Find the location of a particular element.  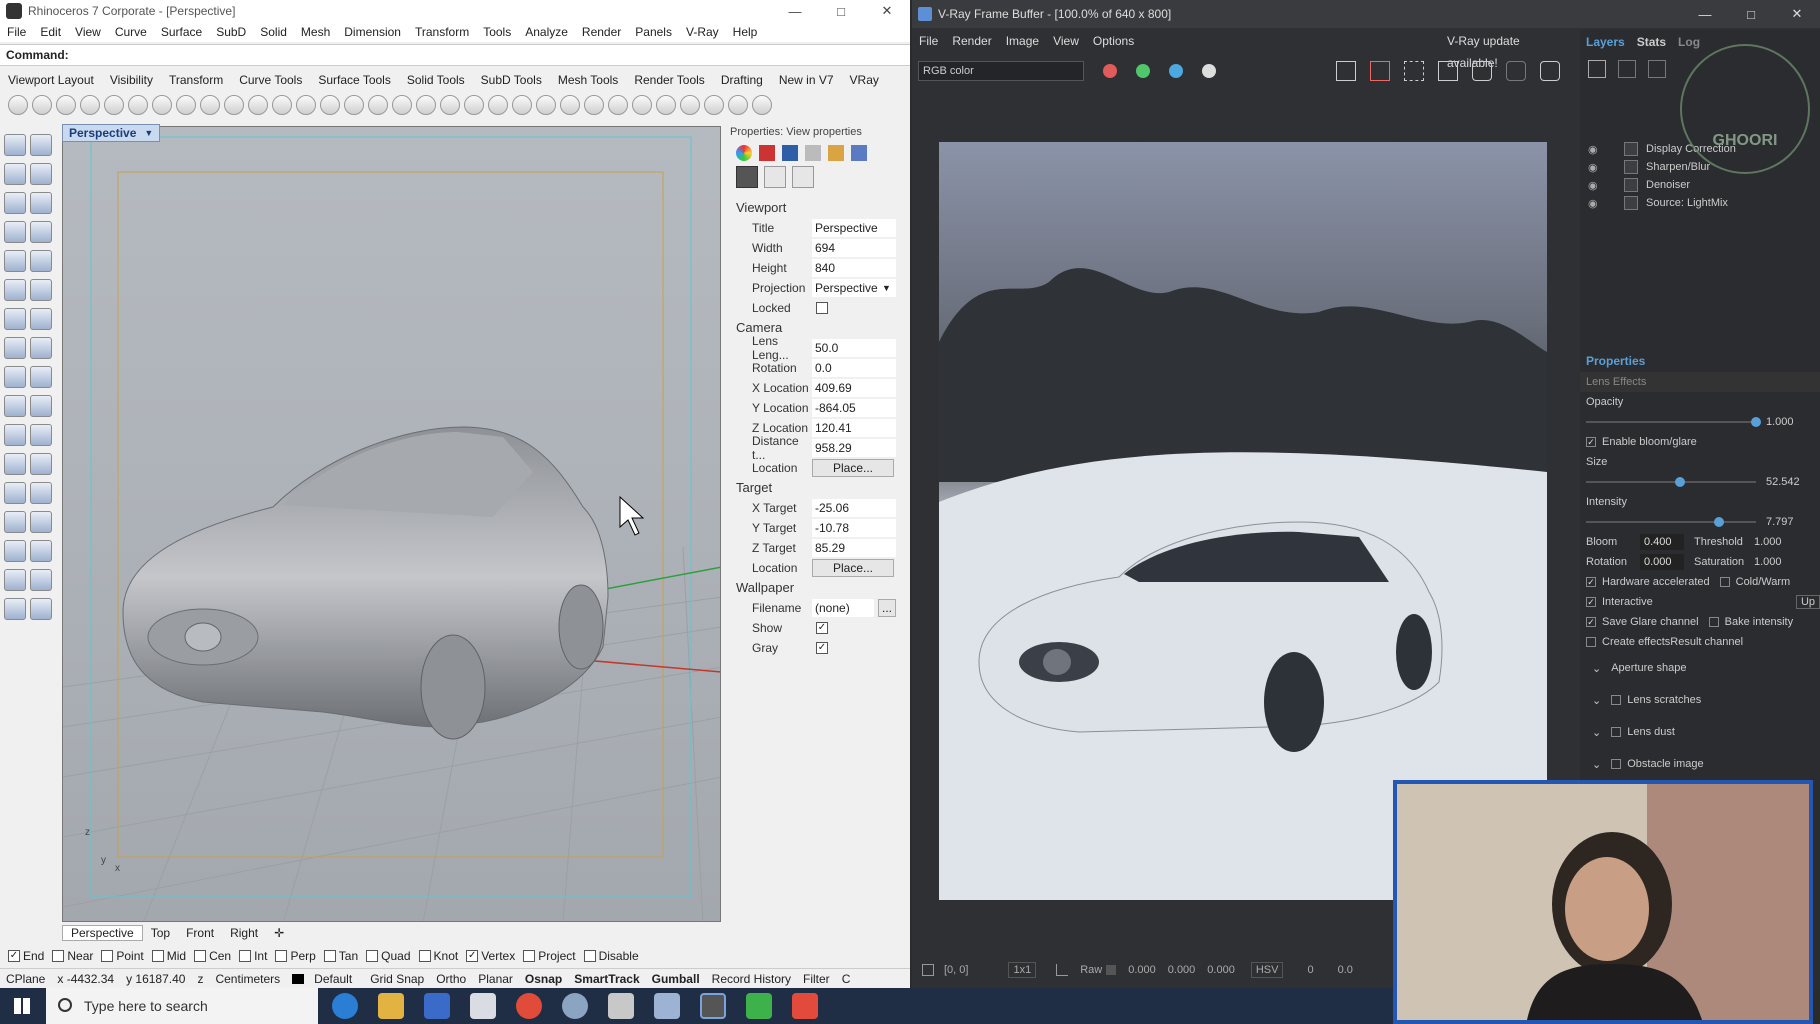

loft-tool-icon is located at coordinates (41, 290).